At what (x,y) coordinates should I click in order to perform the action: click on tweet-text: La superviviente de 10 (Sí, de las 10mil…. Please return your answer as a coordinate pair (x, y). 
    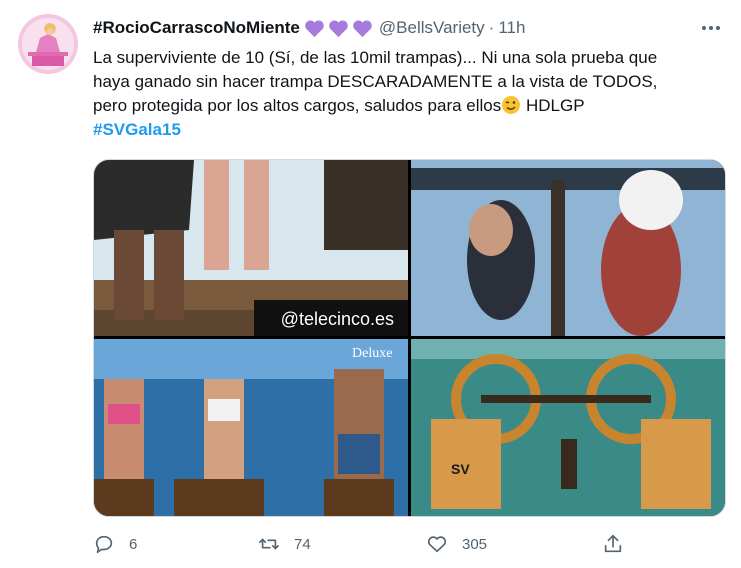
    Looking at the image, I should click on (408, 94).